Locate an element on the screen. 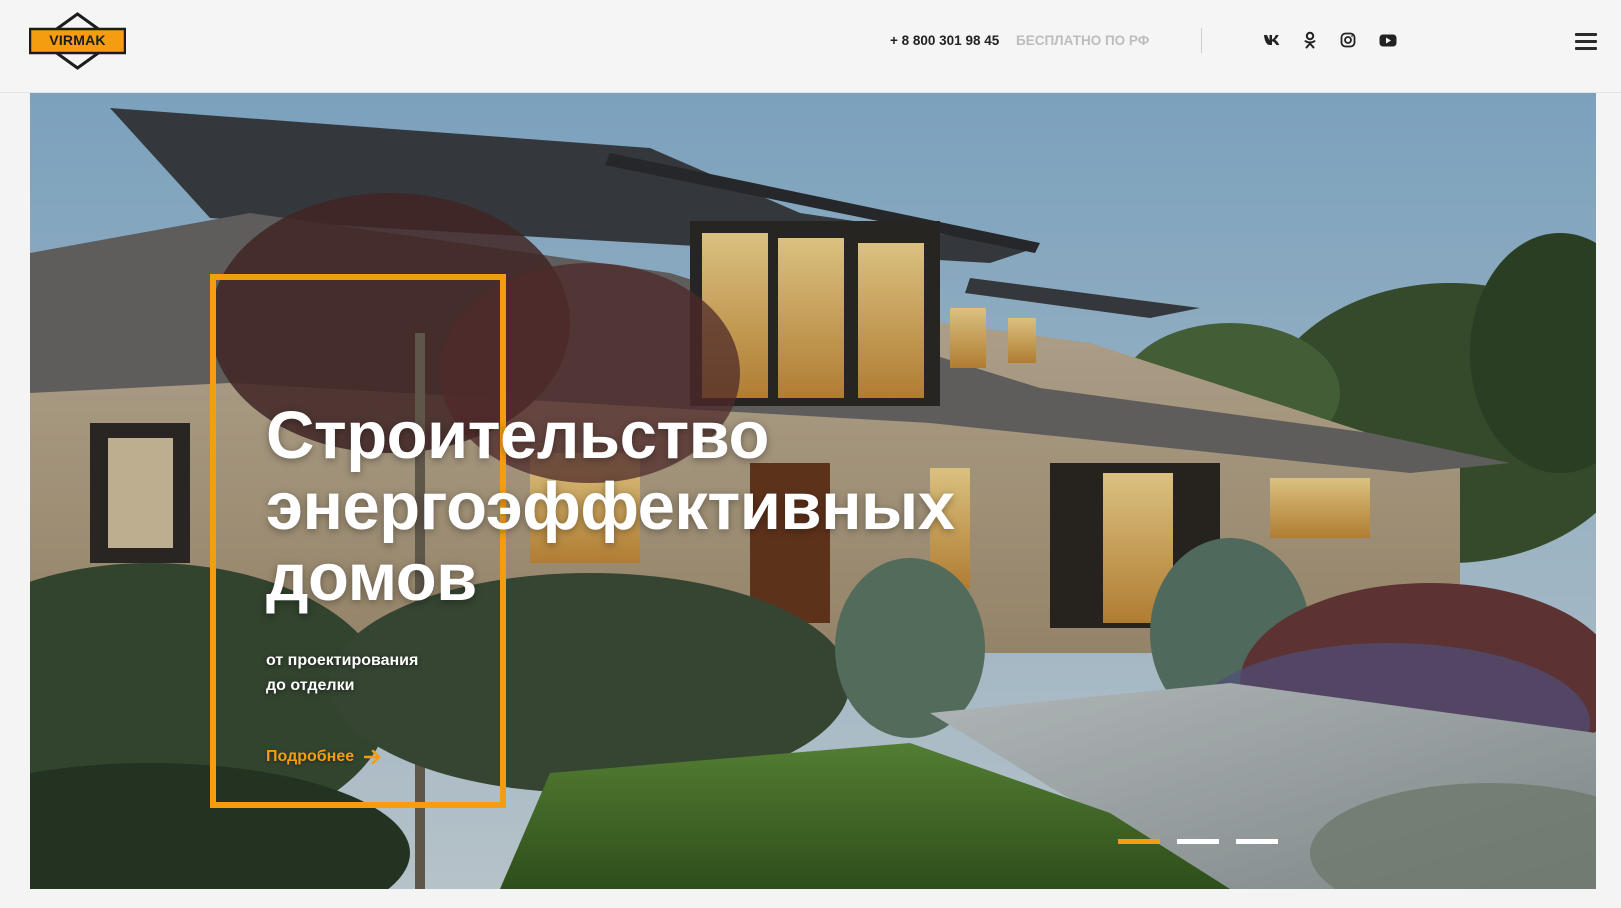 This screenshot has height=908, width=1621. logo-text: VIRMAK is located at coordinates (77, 40).